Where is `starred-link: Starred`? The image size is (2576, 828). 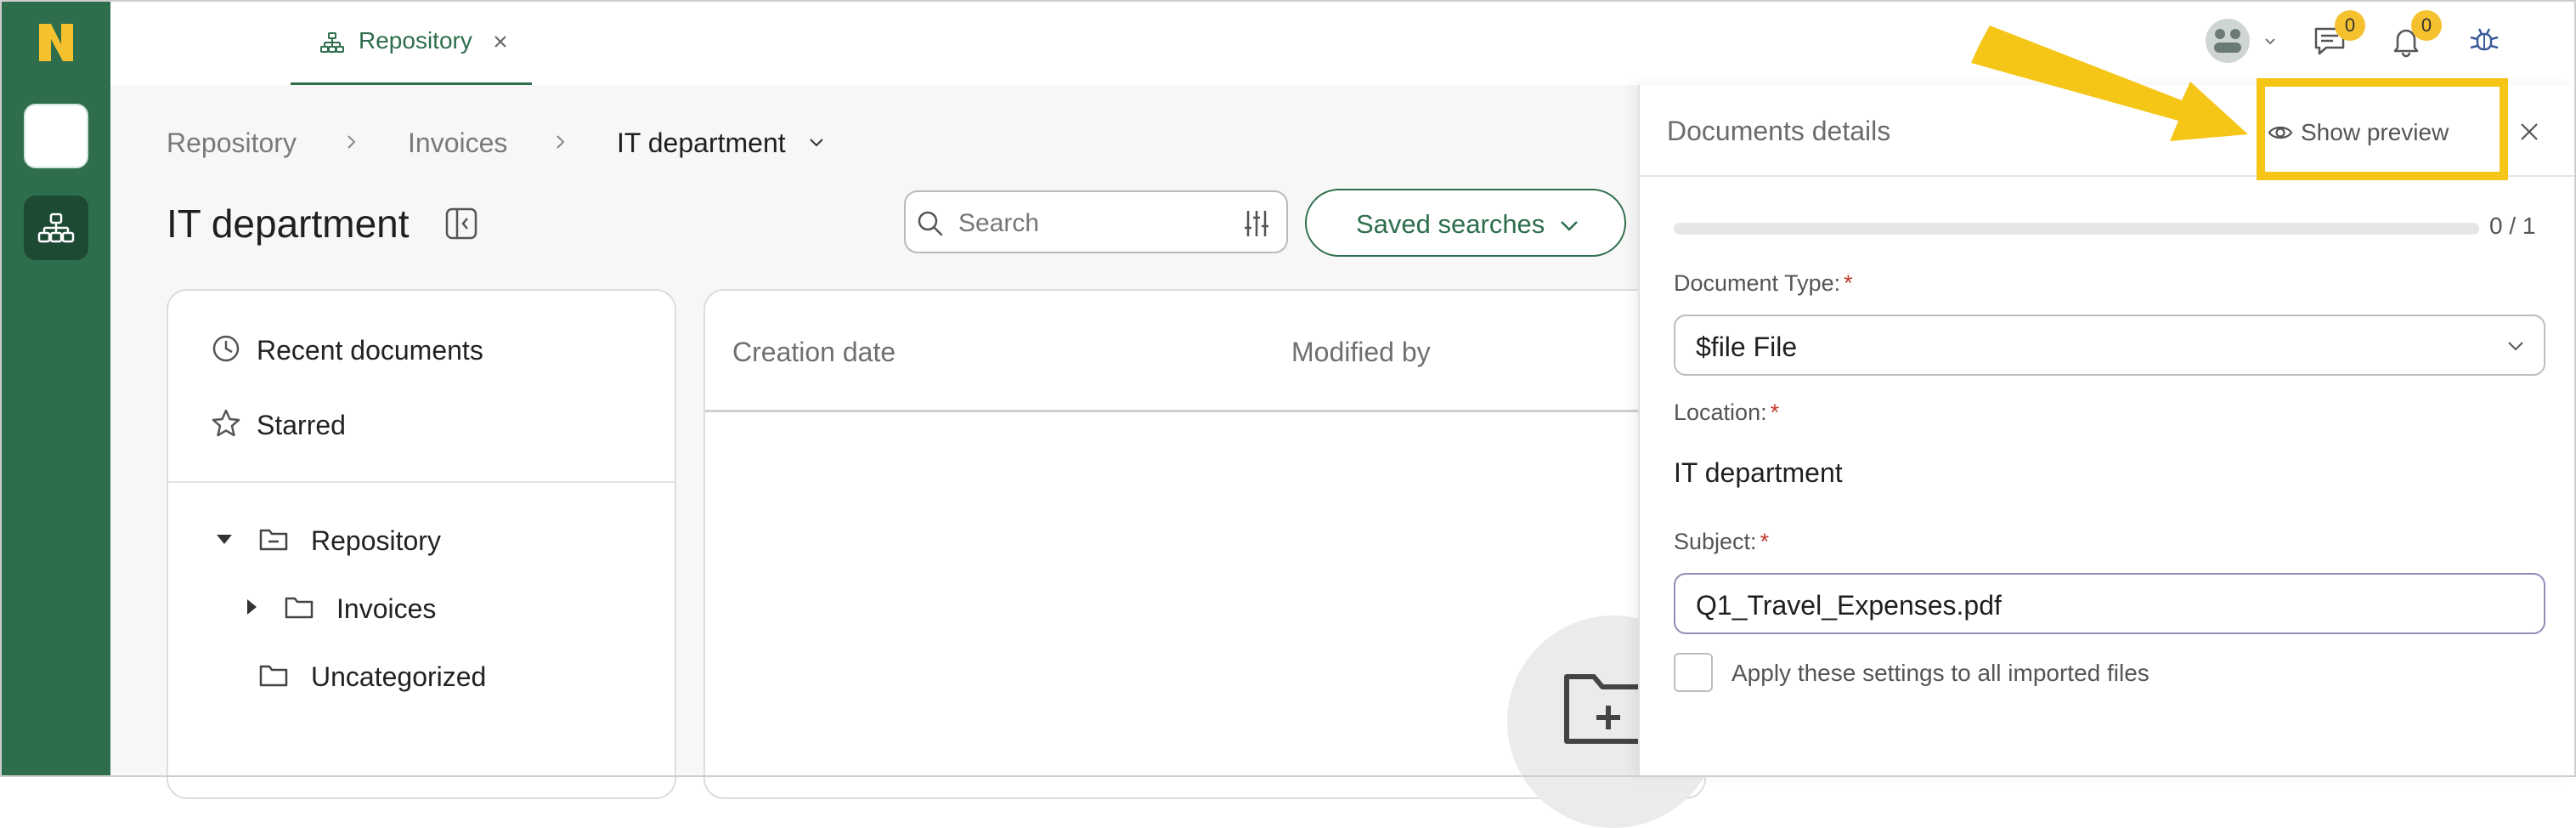
starred-link: Starred is located at coordinates (301, 425).